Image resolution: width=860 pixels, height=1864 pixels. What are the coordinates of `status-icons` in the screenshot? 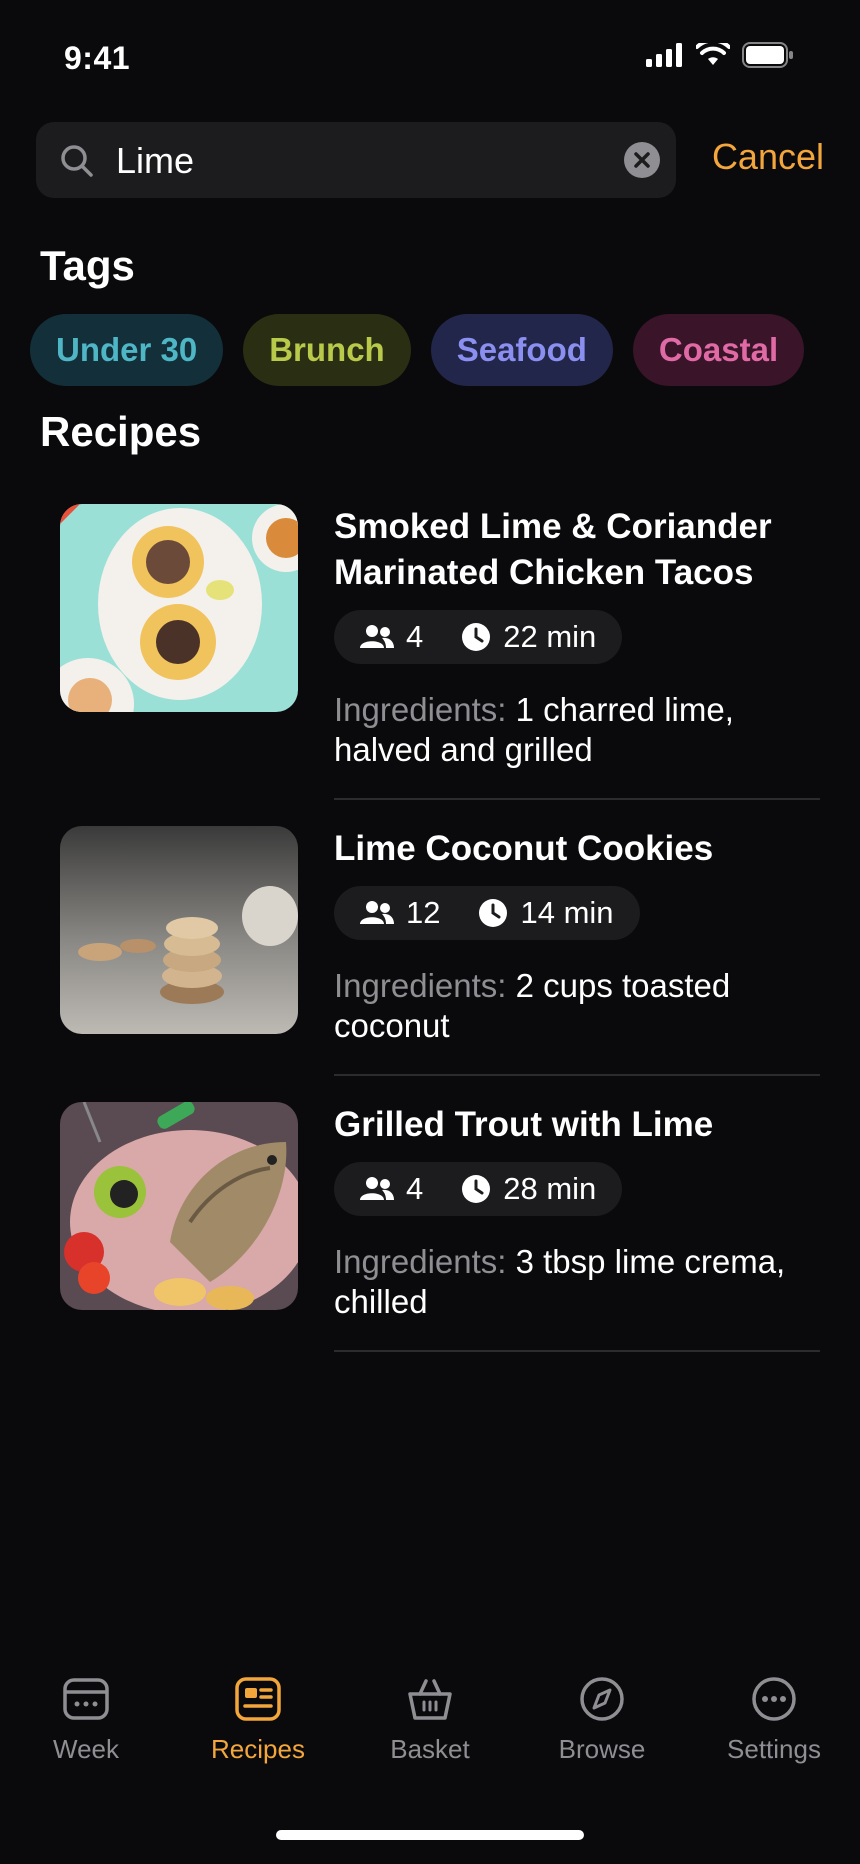 It's located at (720, 55).